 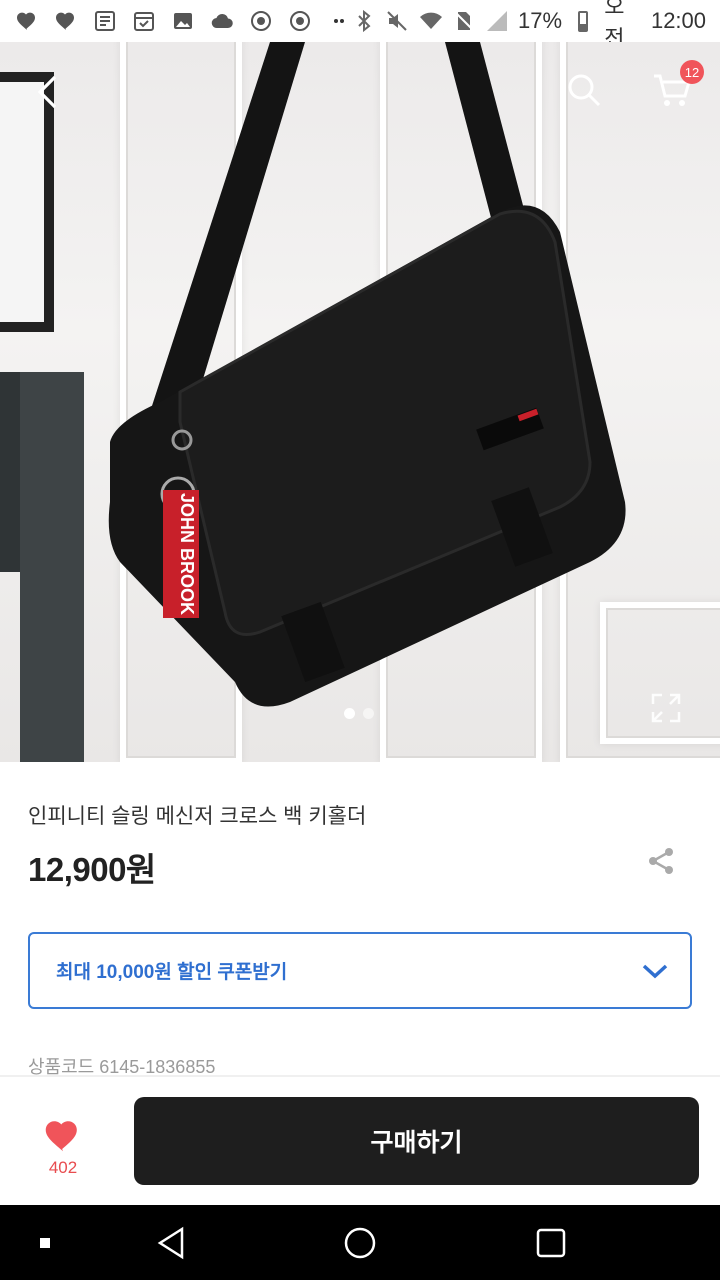 I want to click on status-bar: 17% 오전 12:00, so click(x=360, y=25).